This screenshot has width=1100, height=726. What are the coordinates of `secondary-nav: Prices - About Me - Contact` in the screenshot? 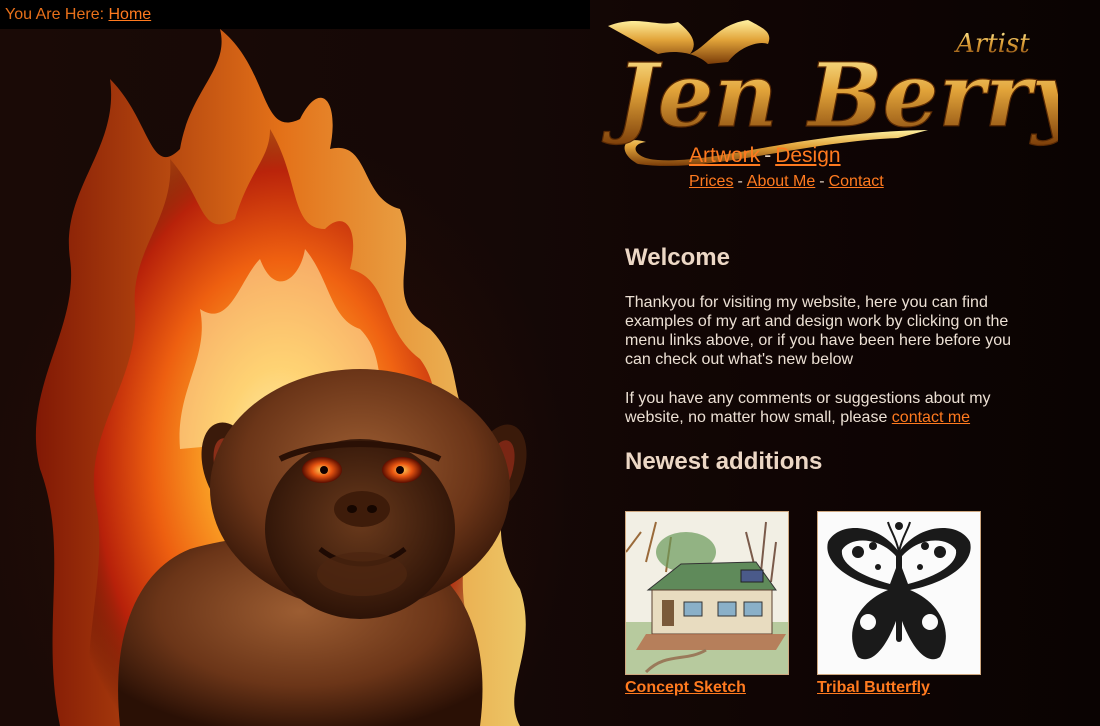 It's located at (786, 182).